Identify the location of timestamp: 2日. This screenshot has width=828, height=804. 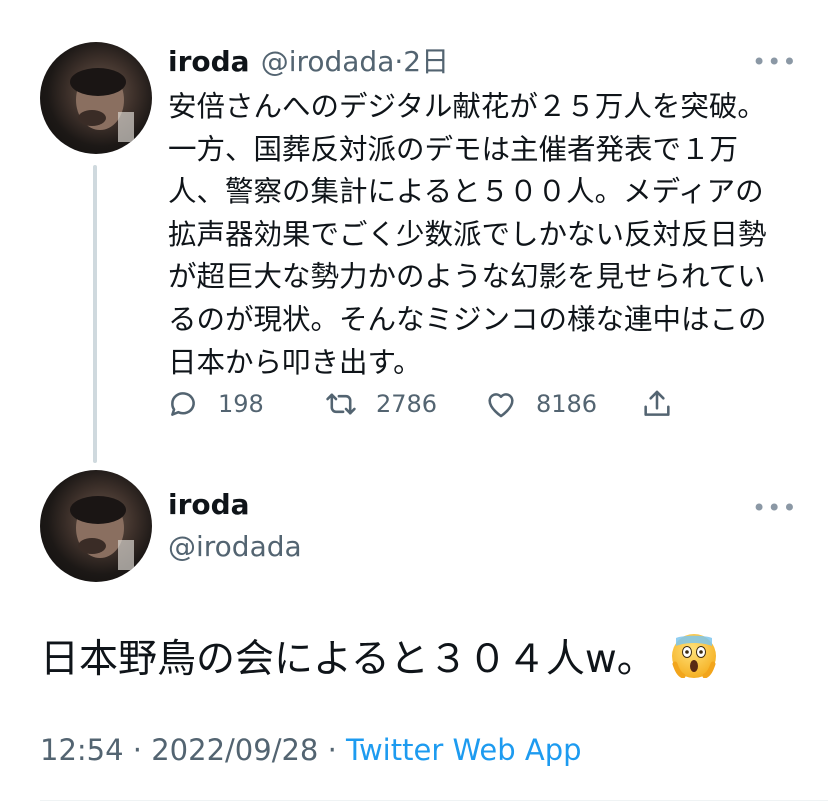
(426, 61).